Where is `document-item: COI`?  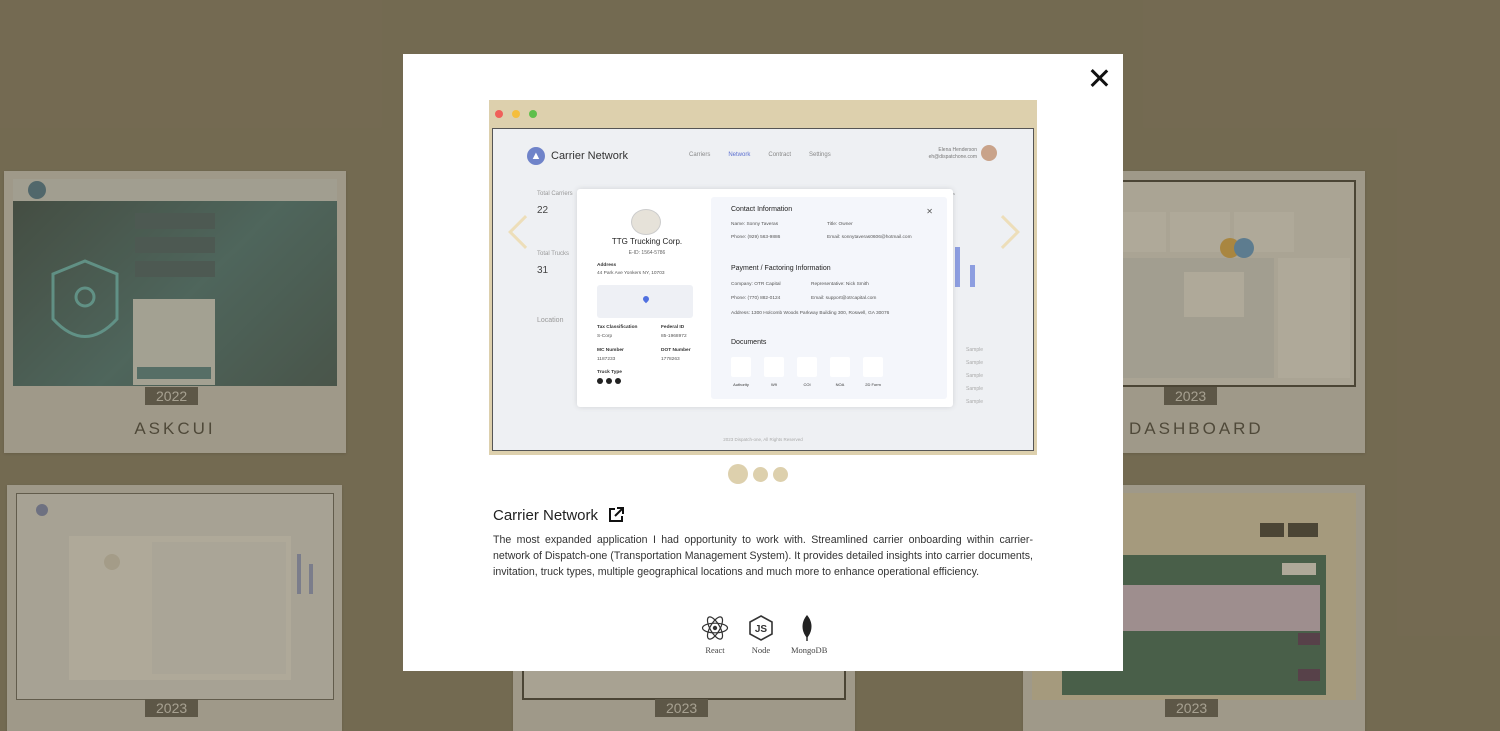
document-item: COI is located at coordinates (807, 372).